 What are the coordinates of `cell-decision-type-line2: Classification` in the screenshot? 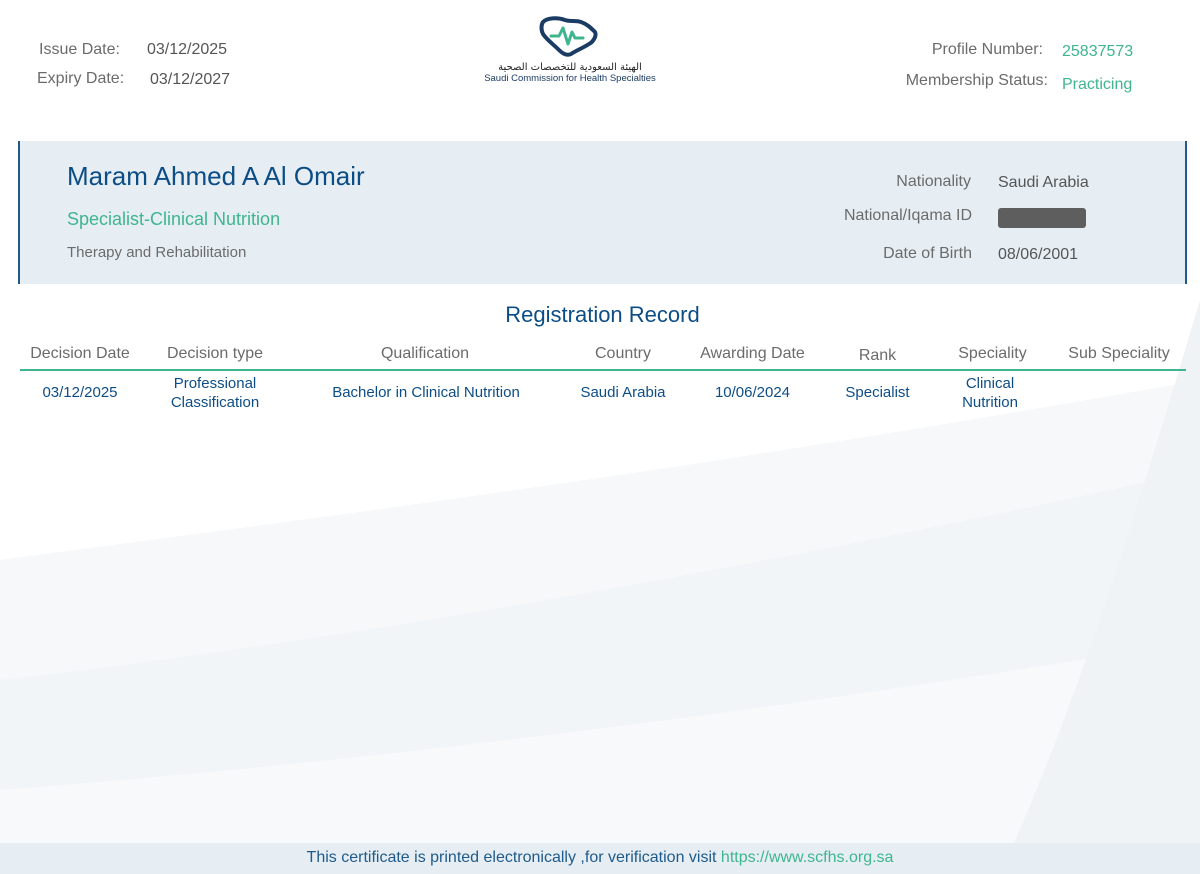 It's located at (215, 402).